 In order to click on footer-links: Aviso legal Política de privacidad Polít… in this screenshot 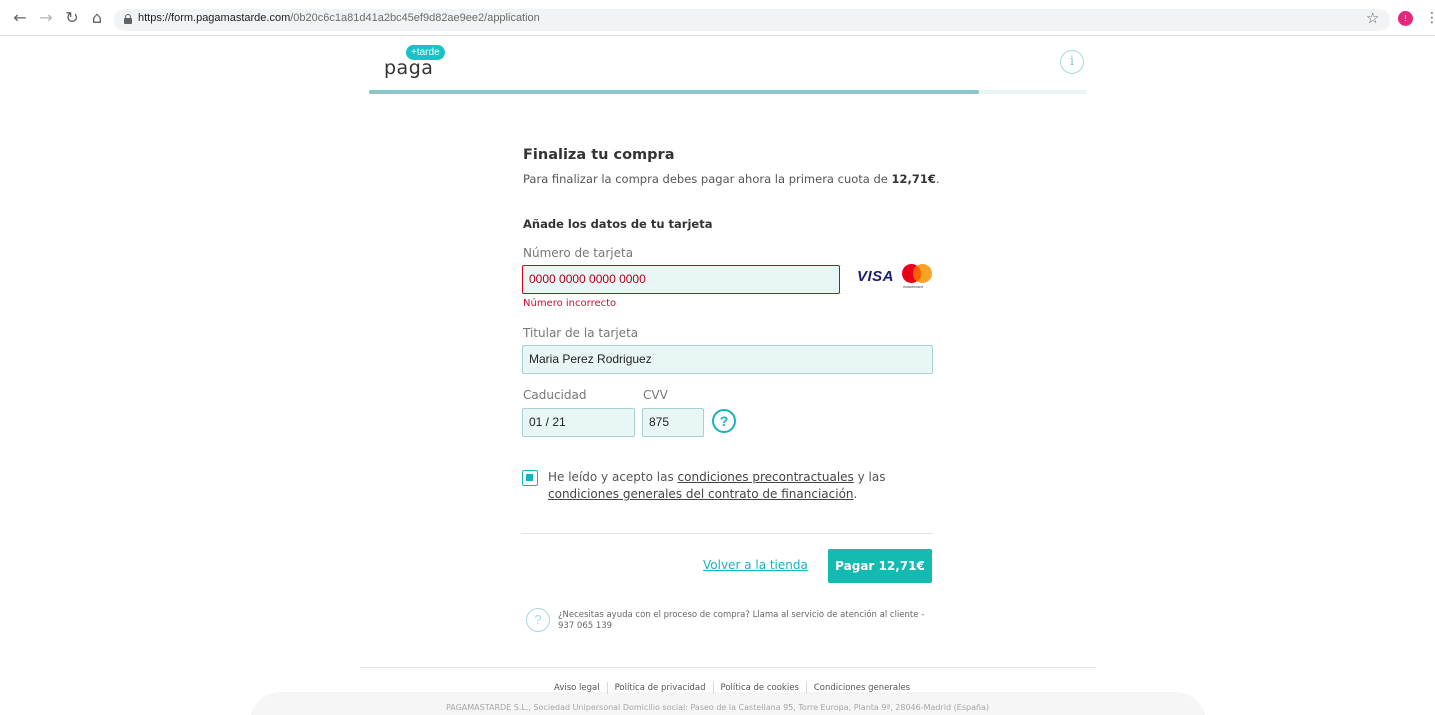, I will do `click(732, 688)`.